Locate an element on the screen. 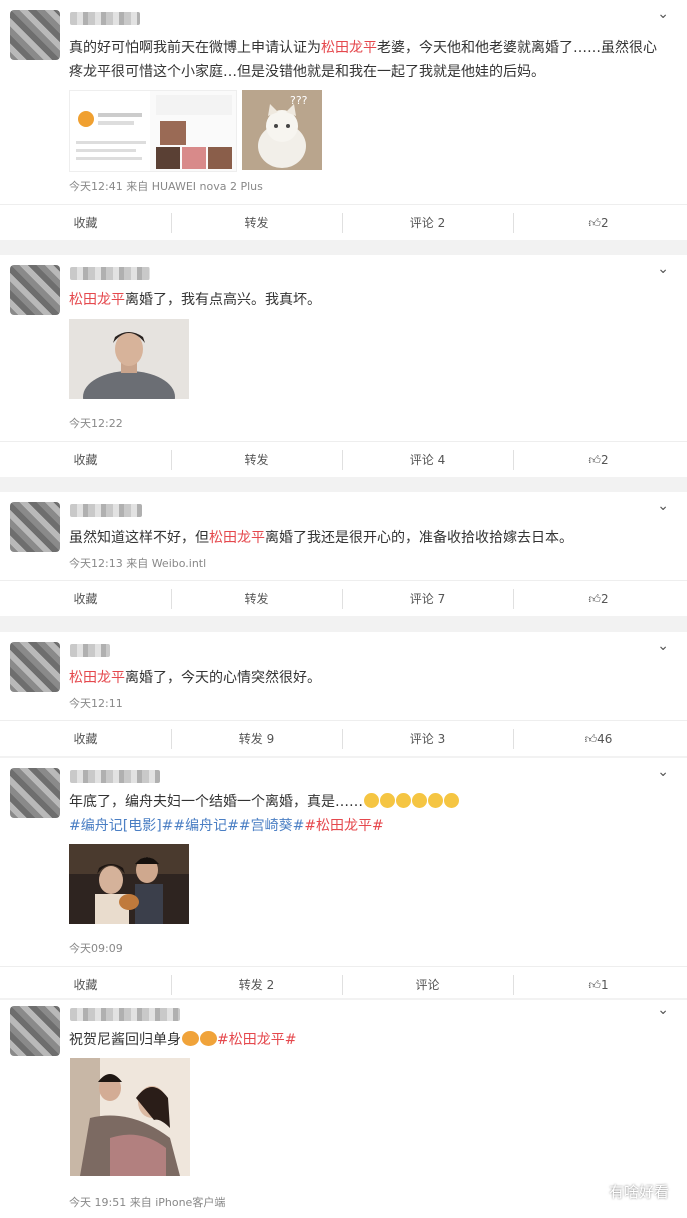 The height and width of the screenshot is (1218, 687). post-meta: 今天12:41 来自 HUAWEI nova 2 Plus is located at coordinates (166, 186).